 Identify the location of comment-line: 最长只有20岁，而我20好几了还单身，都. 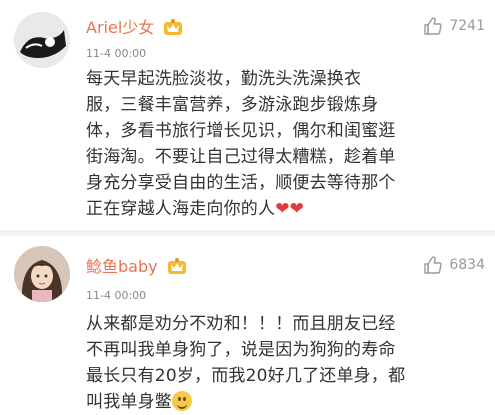
(246, 376).